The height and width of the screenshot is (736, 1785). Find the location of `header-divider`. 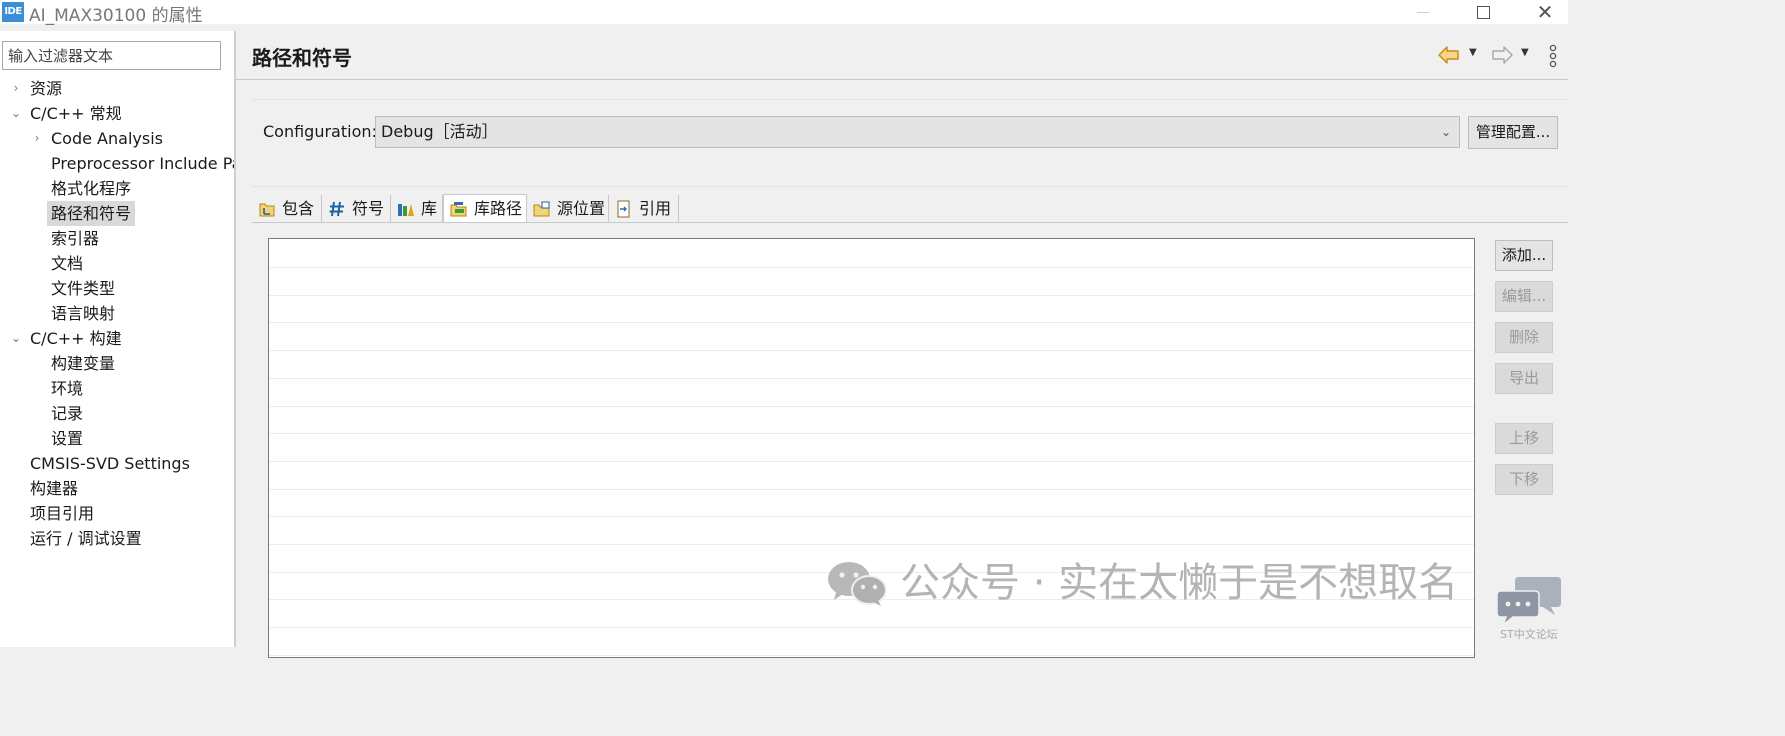

header-divider is located at coordinates (902, 79).